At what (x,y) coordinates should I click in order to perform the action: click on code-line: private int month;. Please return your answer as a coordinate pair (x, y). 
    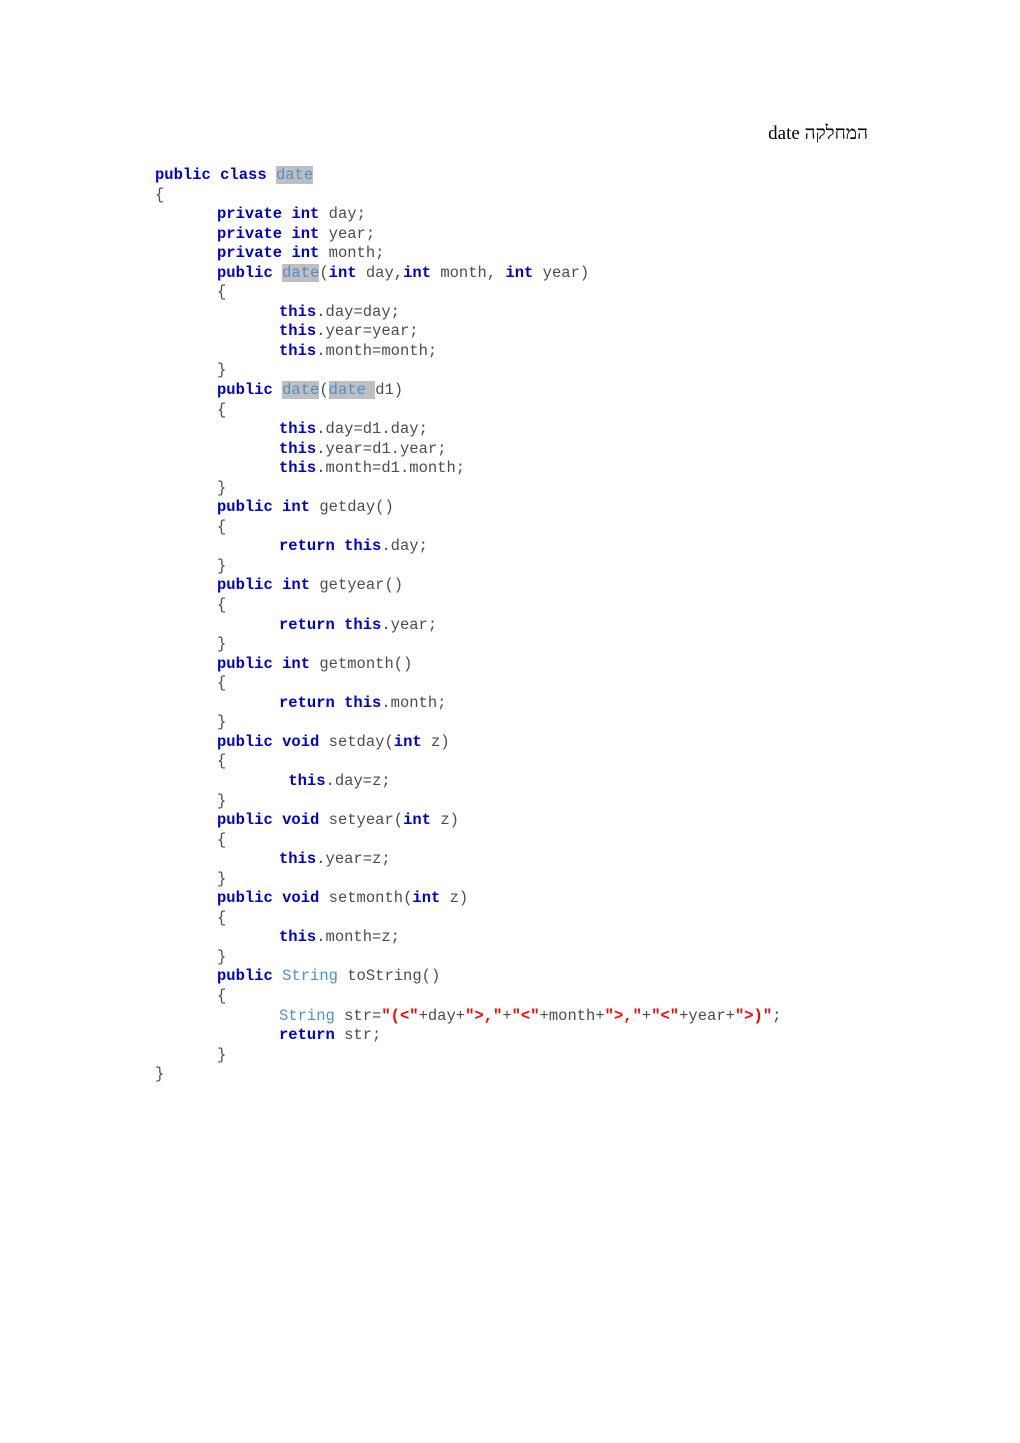
    Looking at the image, I should click on (301, 253).